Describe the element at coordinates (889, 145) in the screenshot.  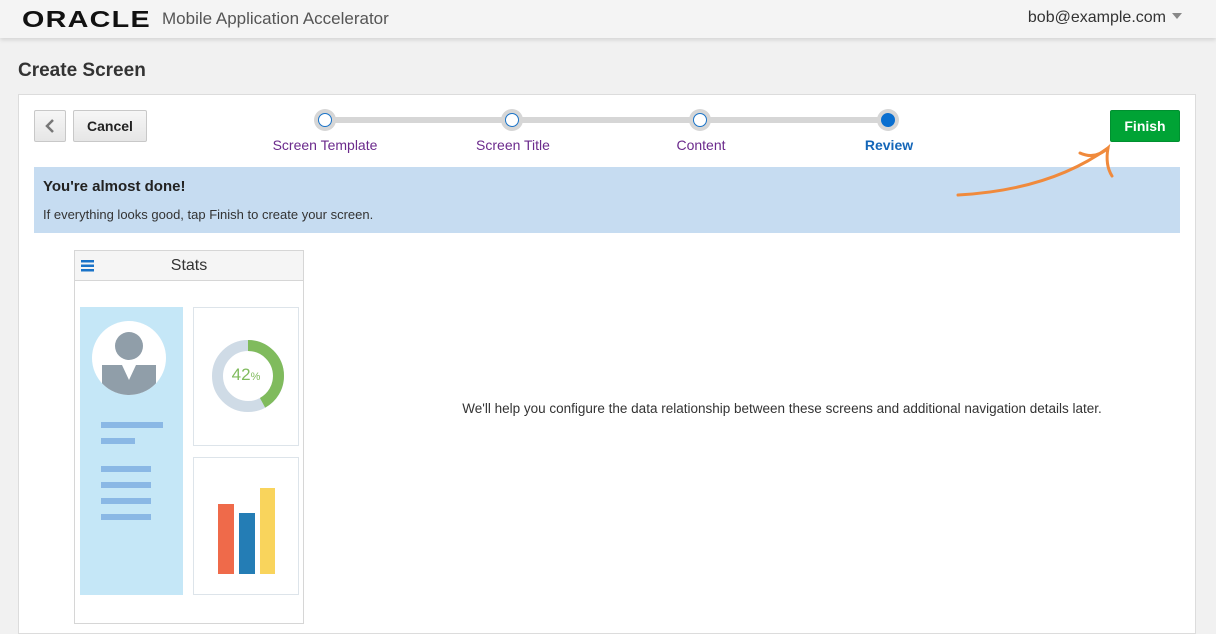
I see `step-label-current: Review` at that location.